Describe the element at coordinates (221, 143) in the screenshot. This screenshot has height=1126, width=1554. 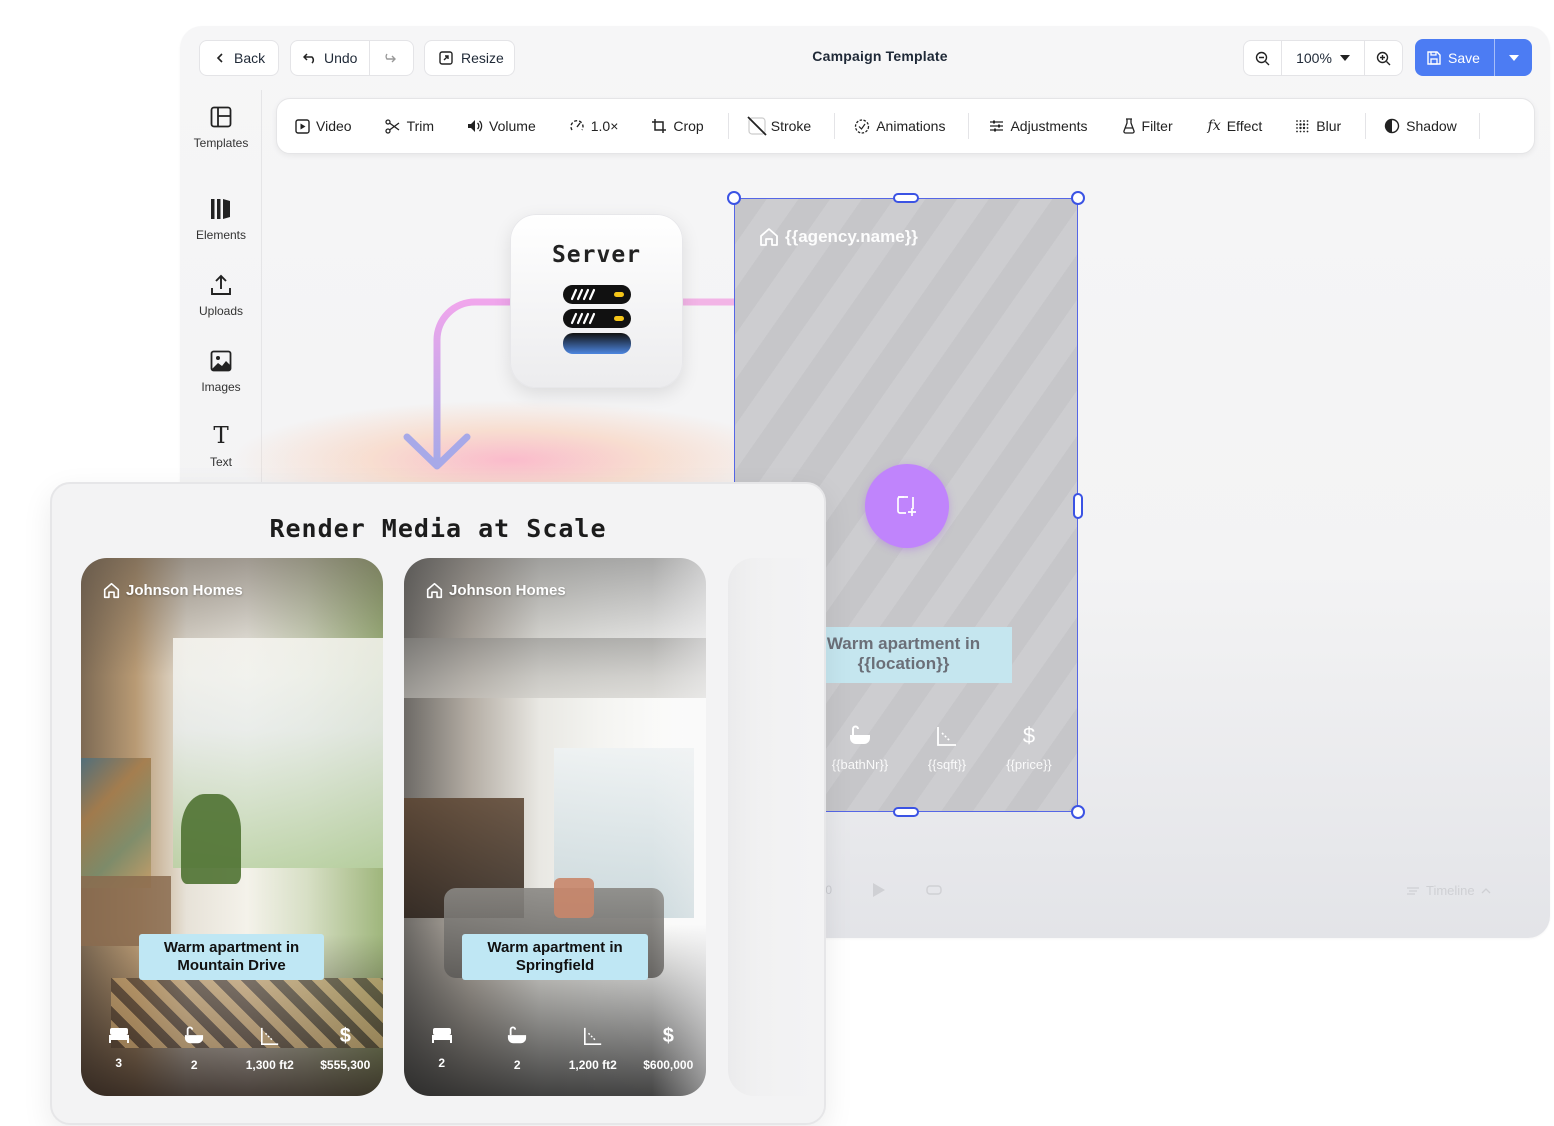
I see `sidebar-item-label: Templates` at that location.